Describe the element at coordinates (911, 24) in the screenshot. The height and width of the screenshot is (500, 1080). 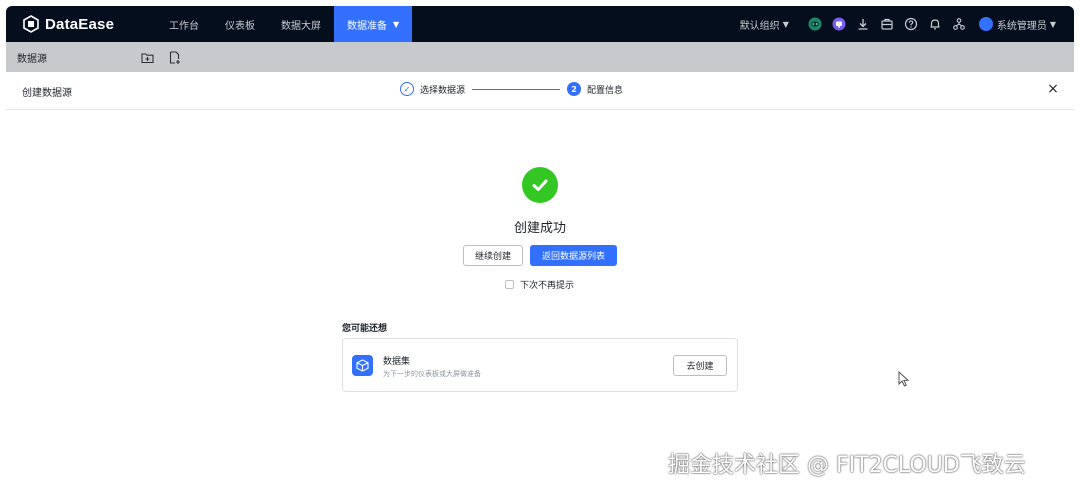
I see `help-icon` at that location.